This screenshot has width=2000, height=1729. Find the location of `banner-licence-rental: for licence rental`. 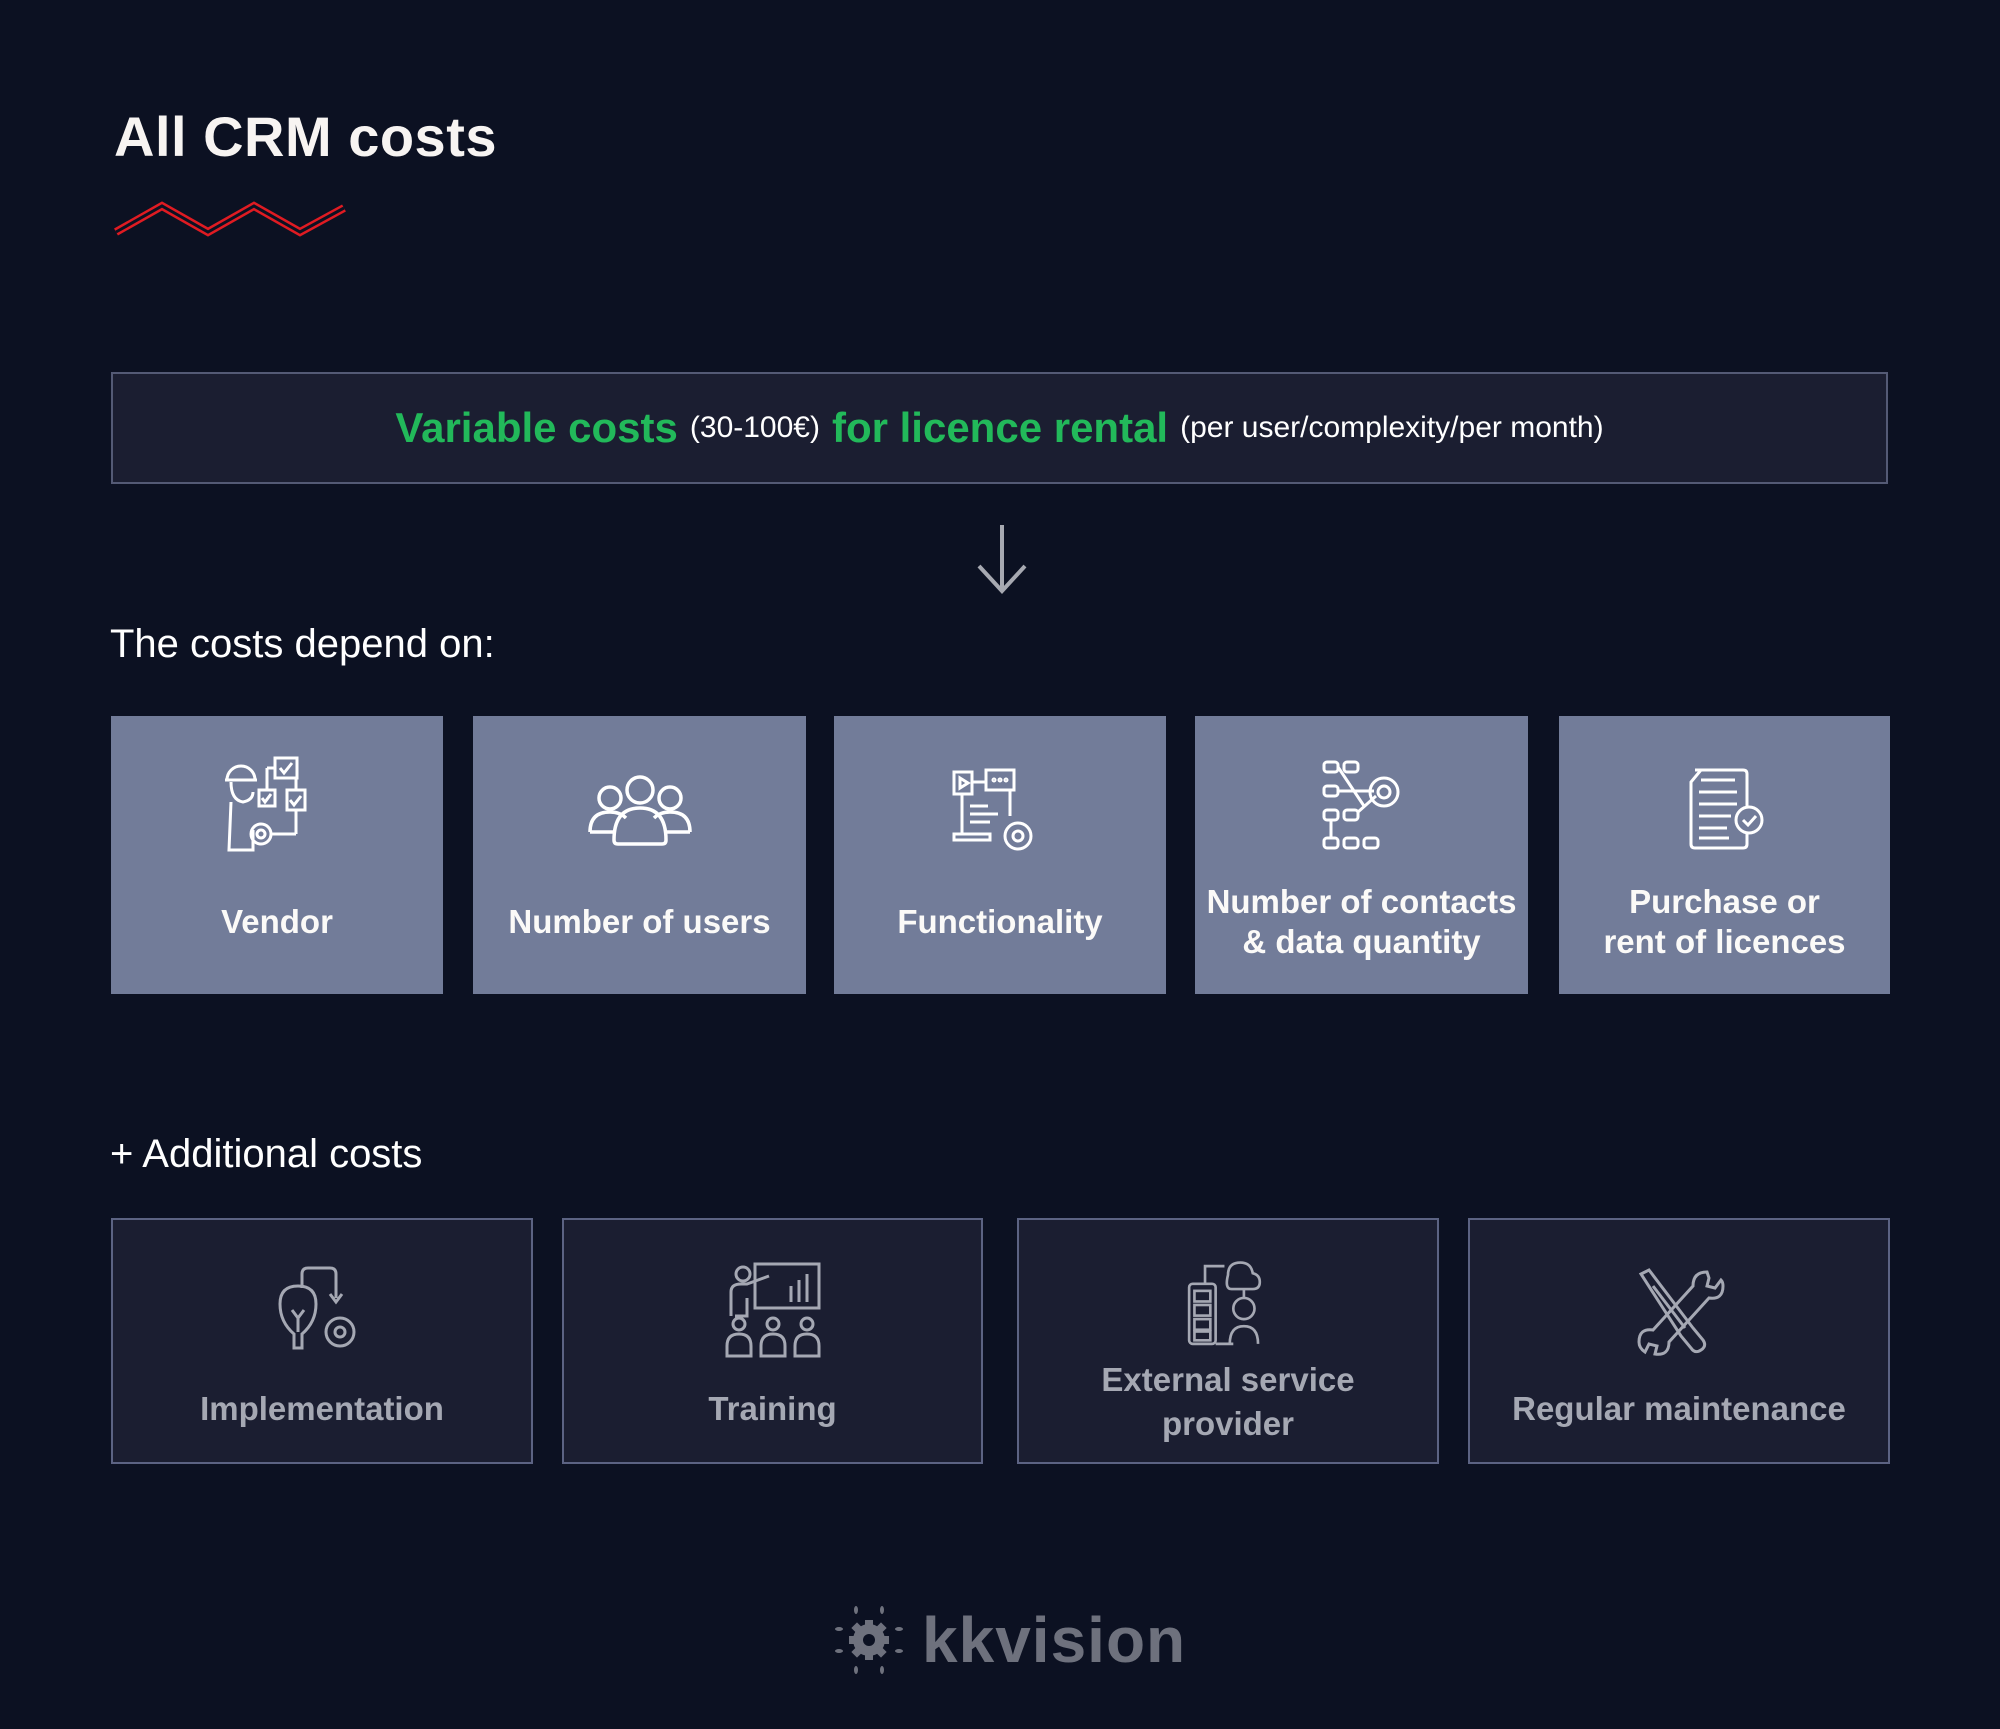

banner-licence-rental: for licence rental is located at coordinates (1000, 427).